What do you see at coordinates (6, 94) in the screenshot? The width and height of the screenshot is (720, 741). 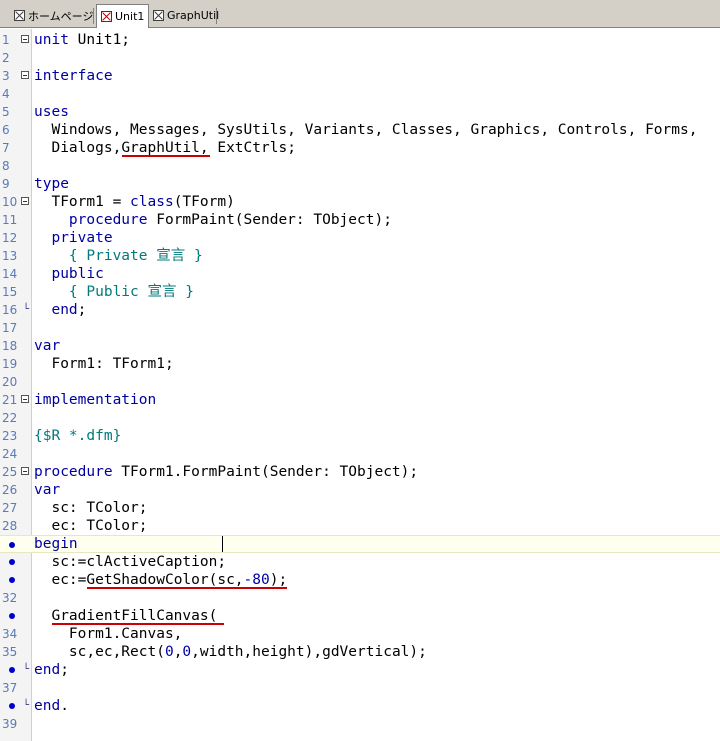 I see `code-line: 4` at bounding box center [6, 94].